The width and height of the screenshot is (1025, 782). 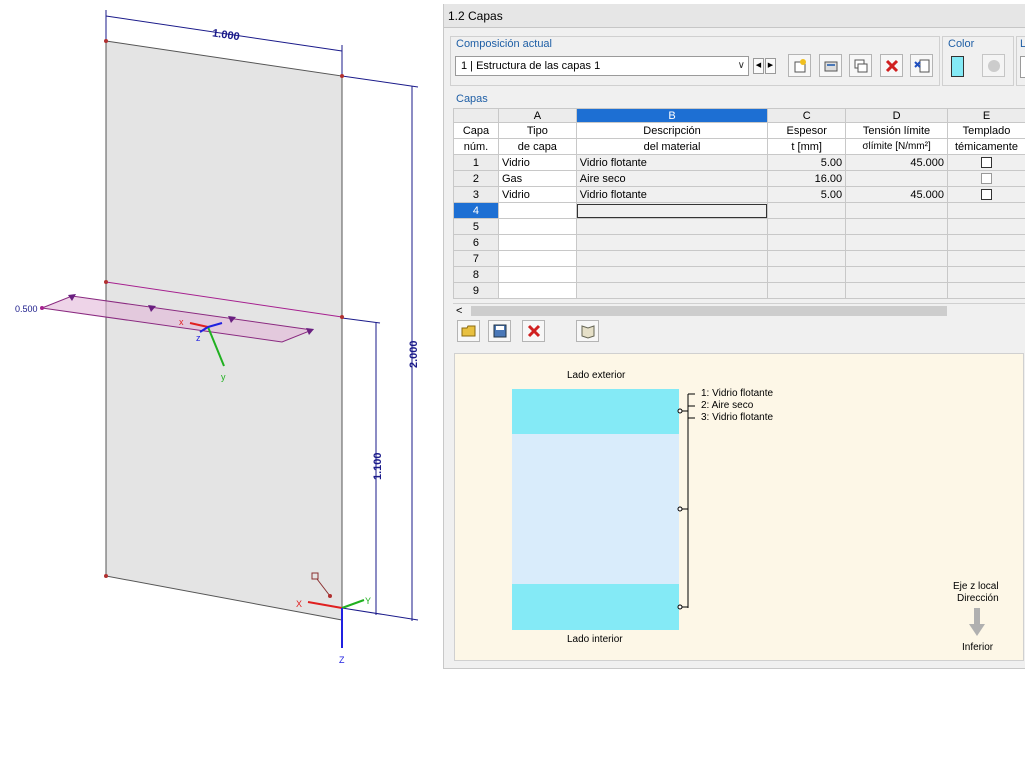 What do you see at coordinates (468, 331) in the screenshot?
I see `open-library-button` at bounding box center [468, 331].